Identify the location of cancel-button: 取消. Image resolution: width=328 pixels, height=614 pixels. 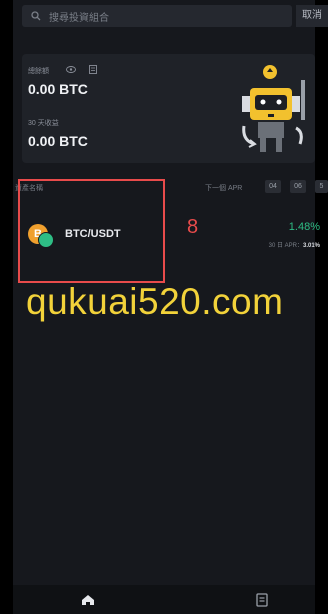
(312, 16).